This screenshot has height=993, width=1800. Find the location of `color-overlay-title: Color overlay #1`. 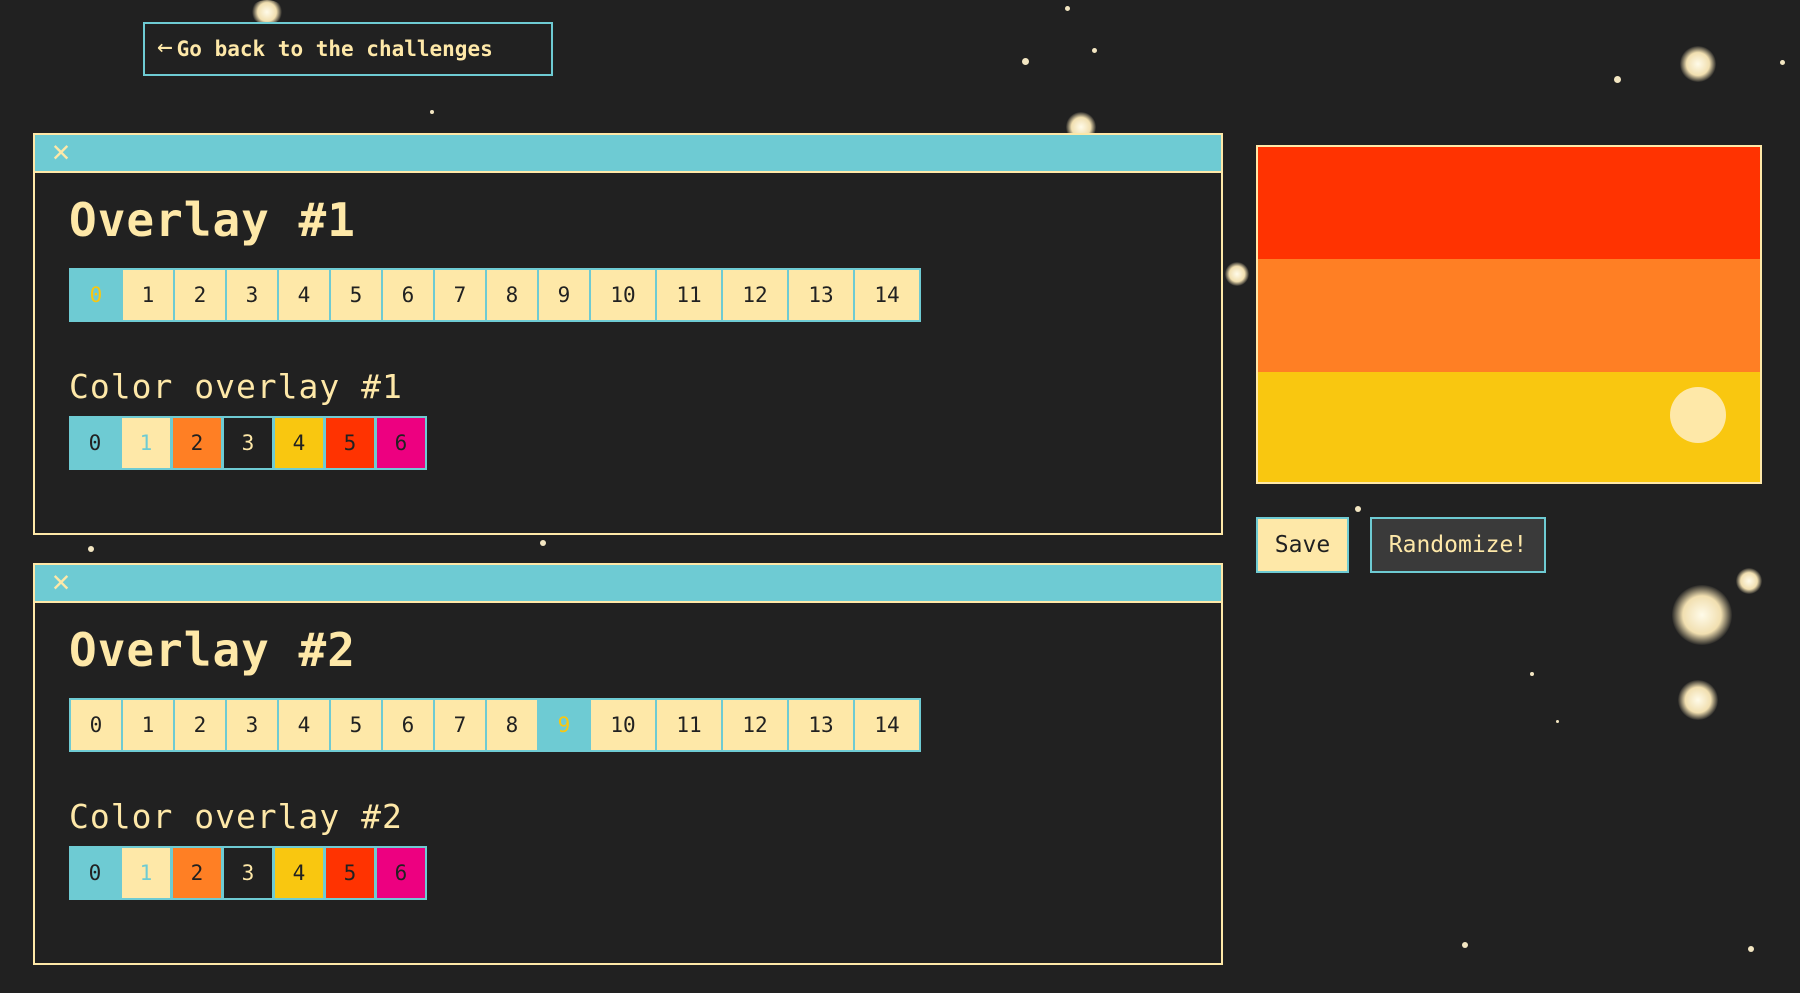

color-overlay-title: Color overlay #1 is located at coordinates (236, 386).